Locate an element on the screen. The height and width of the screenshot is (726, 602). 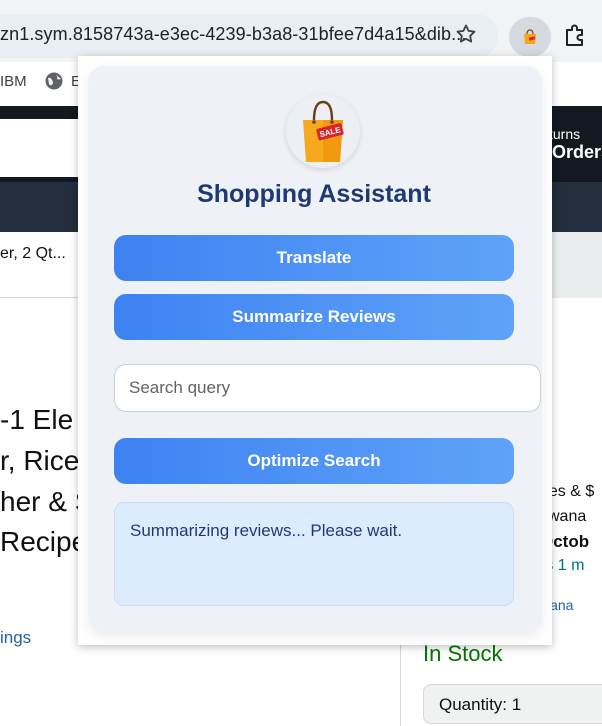
ratings-link: ings is located at coordinates (15, 638).